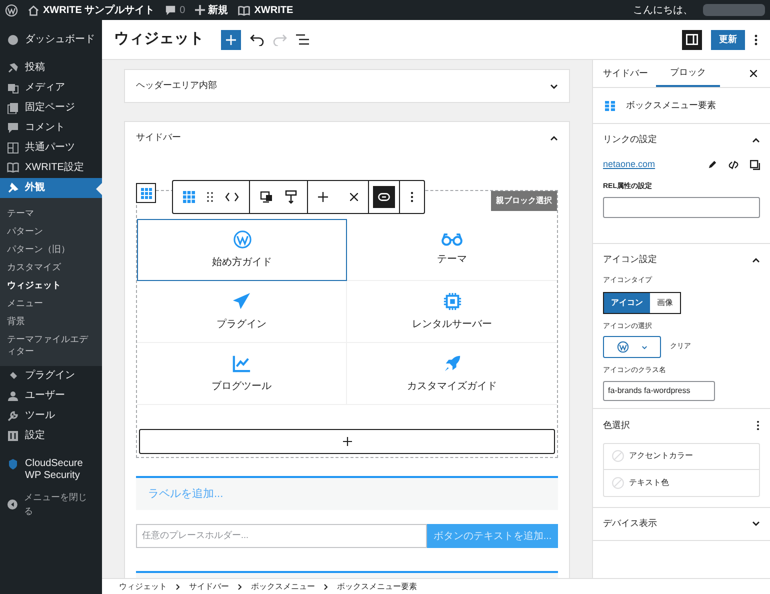 The image size is (770, 594). I want to click on paintbrush-icon, so click(13, 188).